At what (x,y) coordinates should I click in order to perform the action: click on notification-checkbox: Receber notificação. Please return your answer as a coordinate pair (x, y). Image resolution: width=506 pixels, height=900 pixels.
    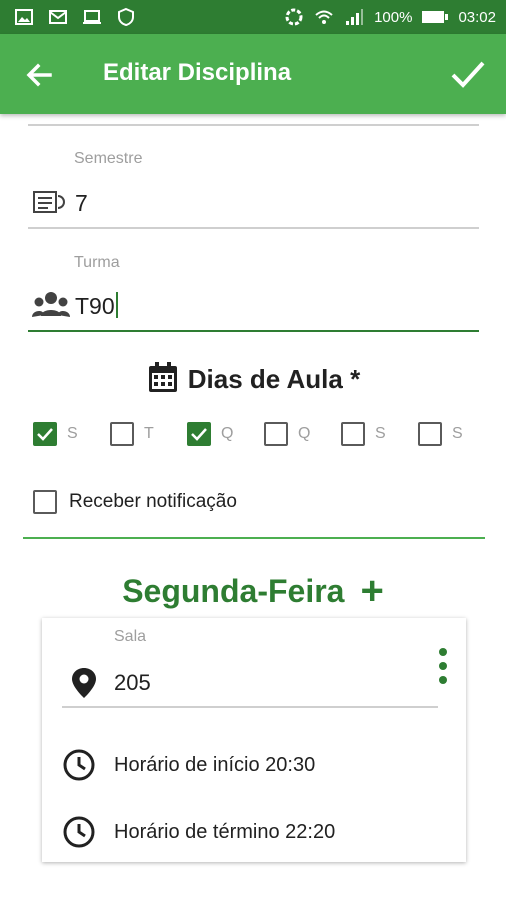
    Looking at the image, I should click on (135, 502).